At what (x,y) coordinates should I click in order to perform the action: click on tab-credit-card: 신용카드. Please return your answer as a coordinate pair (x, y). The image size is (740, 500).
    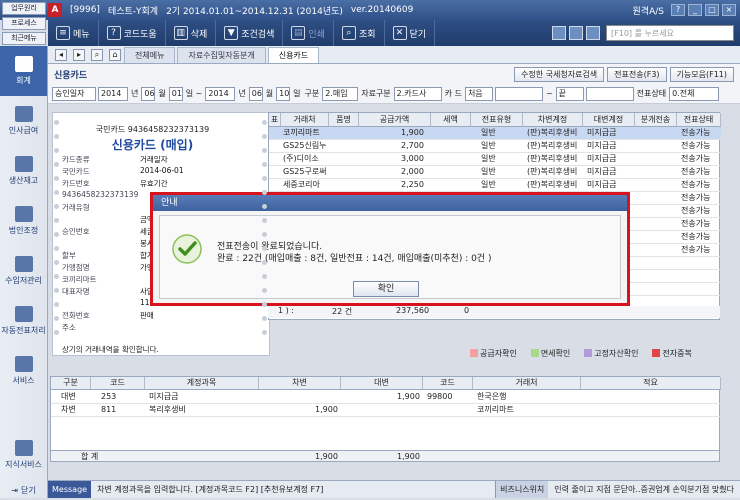
    Looking at the image, I should click on (293, 55).